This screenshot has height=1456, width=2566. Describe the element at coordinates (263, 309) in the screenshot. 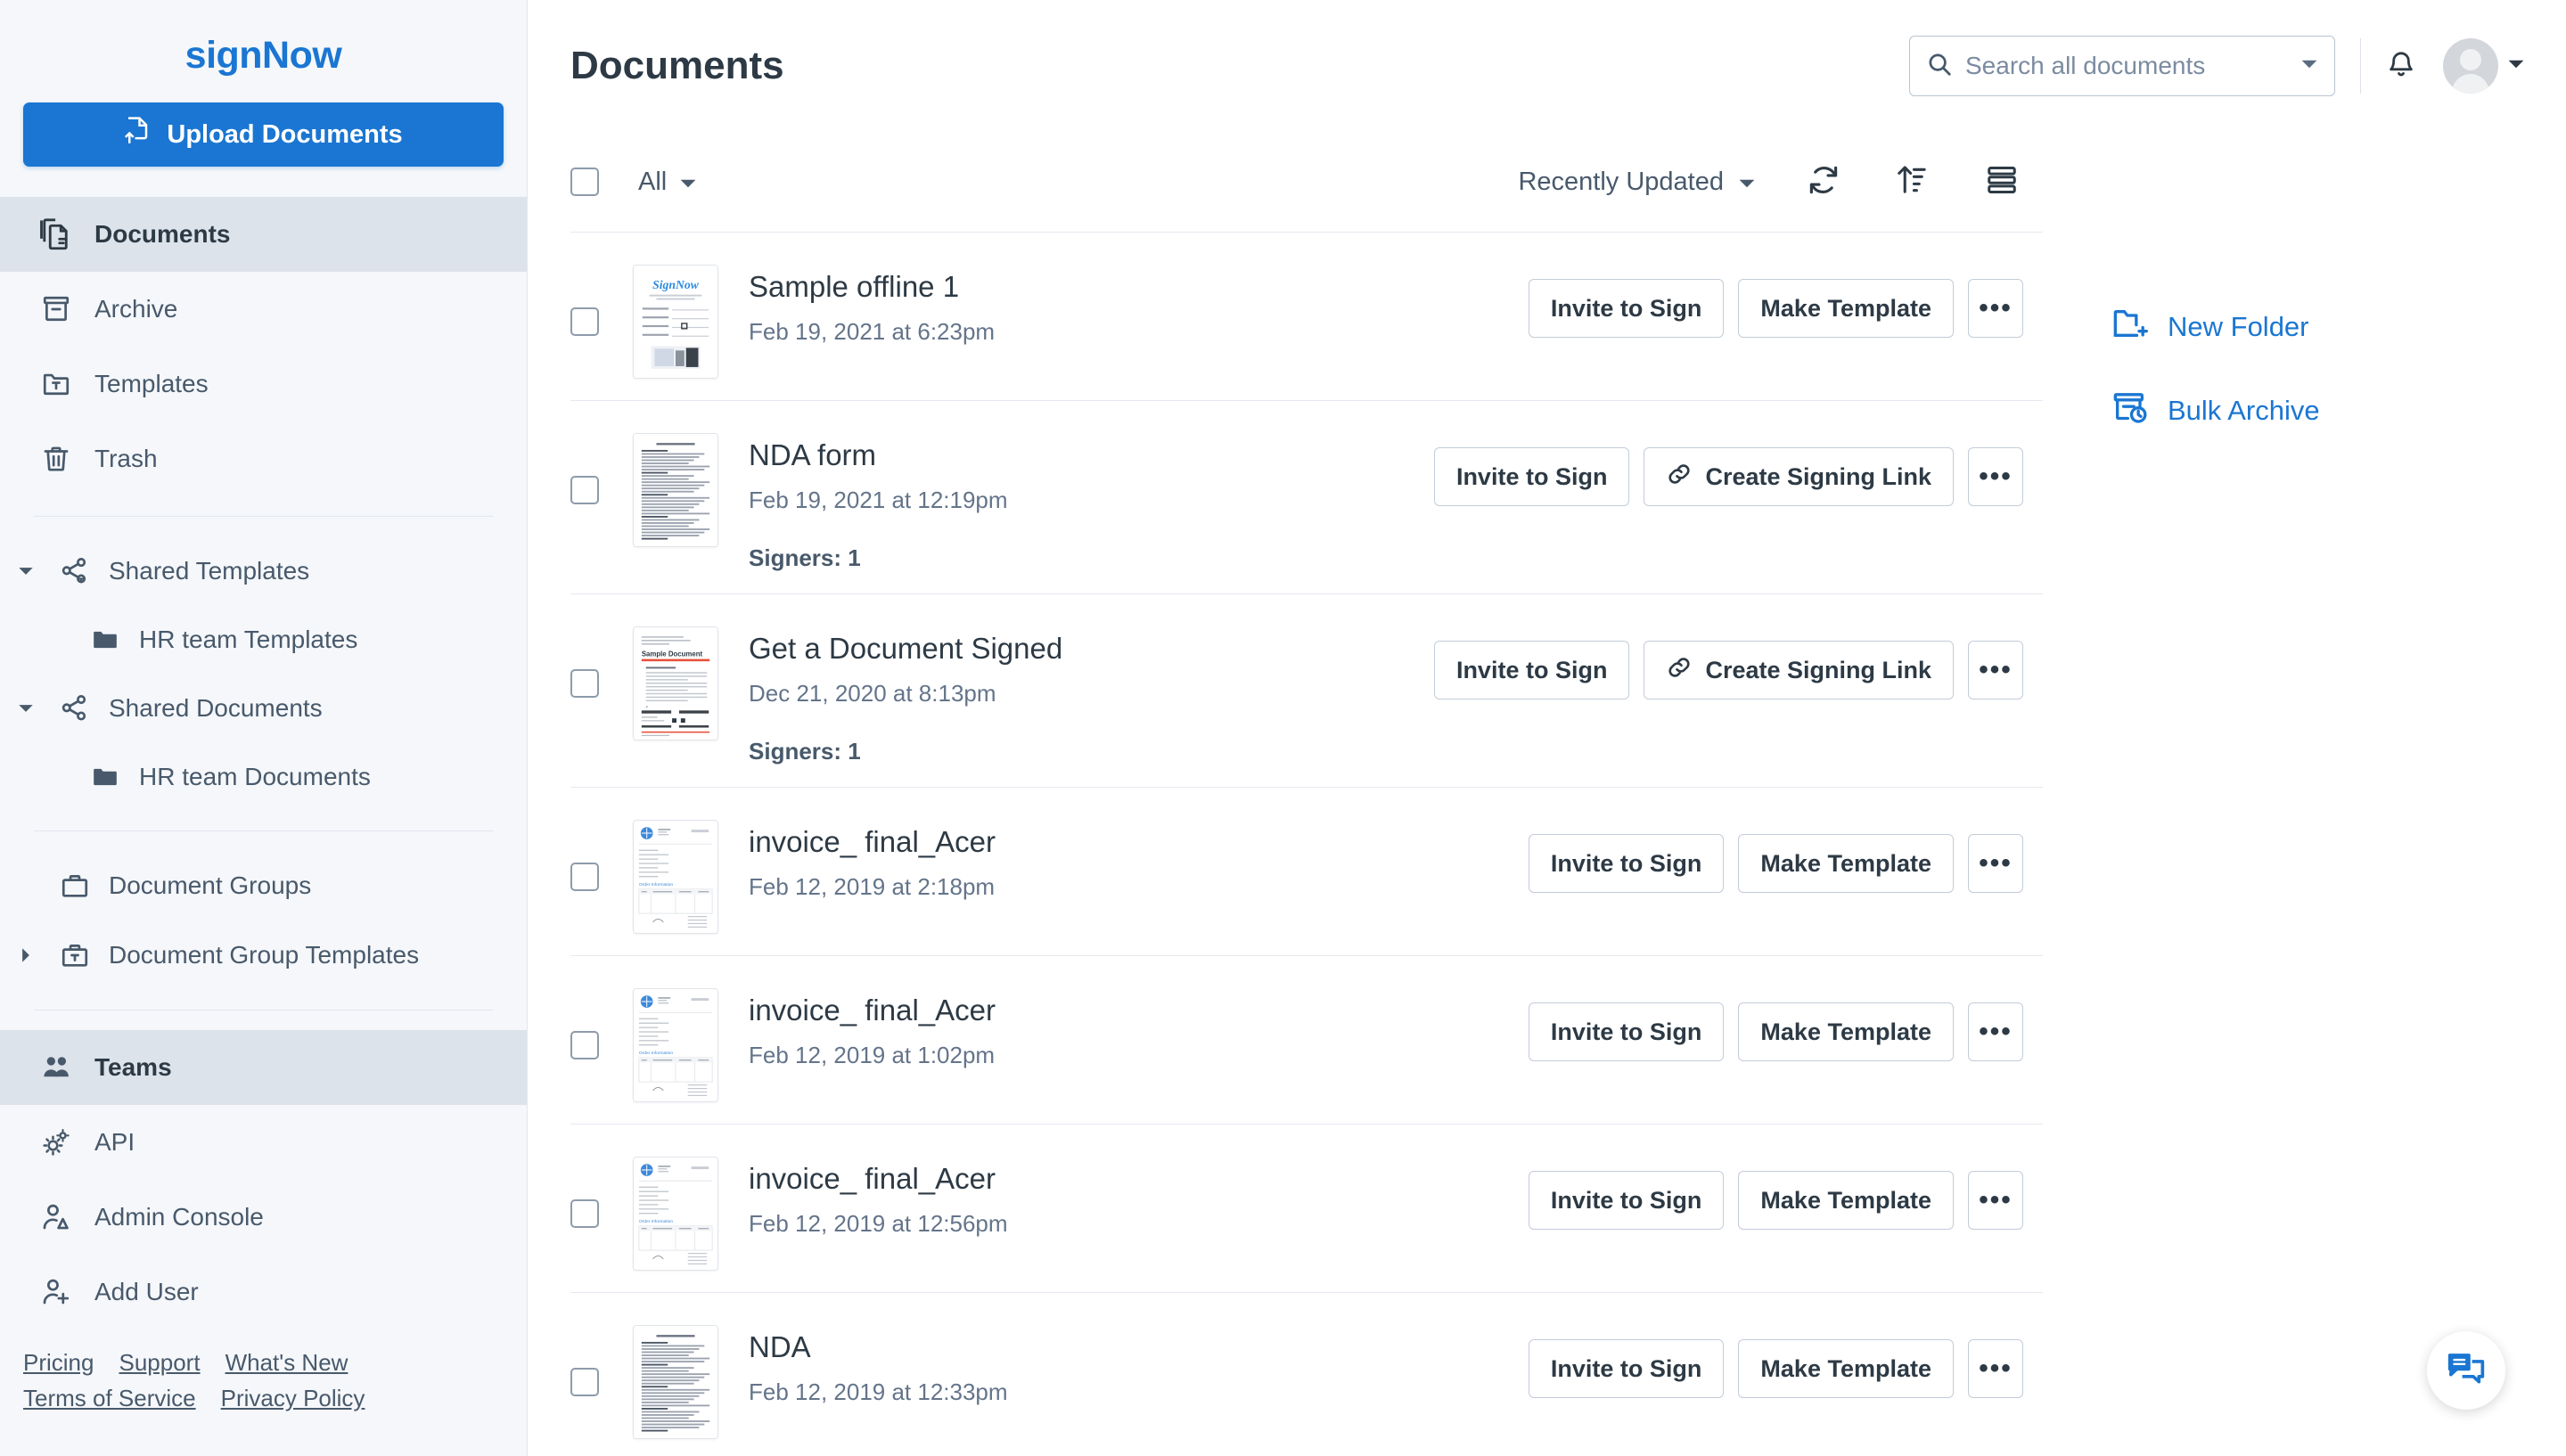

I see `sidebar-item-archive: Archive` at that location.